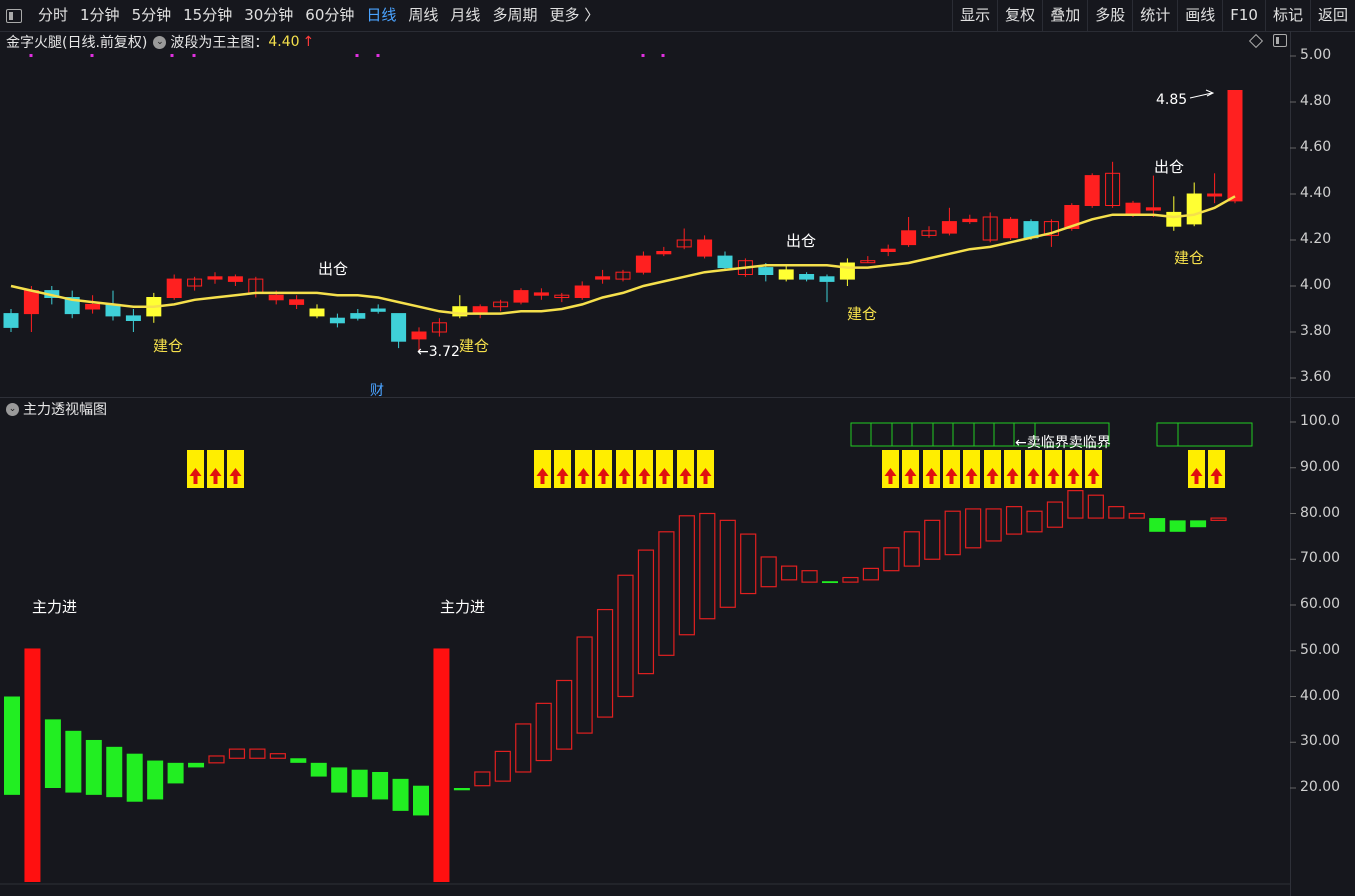 This screenshot has width=1355, height=896. What do you see at coordinates (1316, 285) in the screenshot?
I see `main-y-tick: 4.00` at bounding box center [1316, 285].